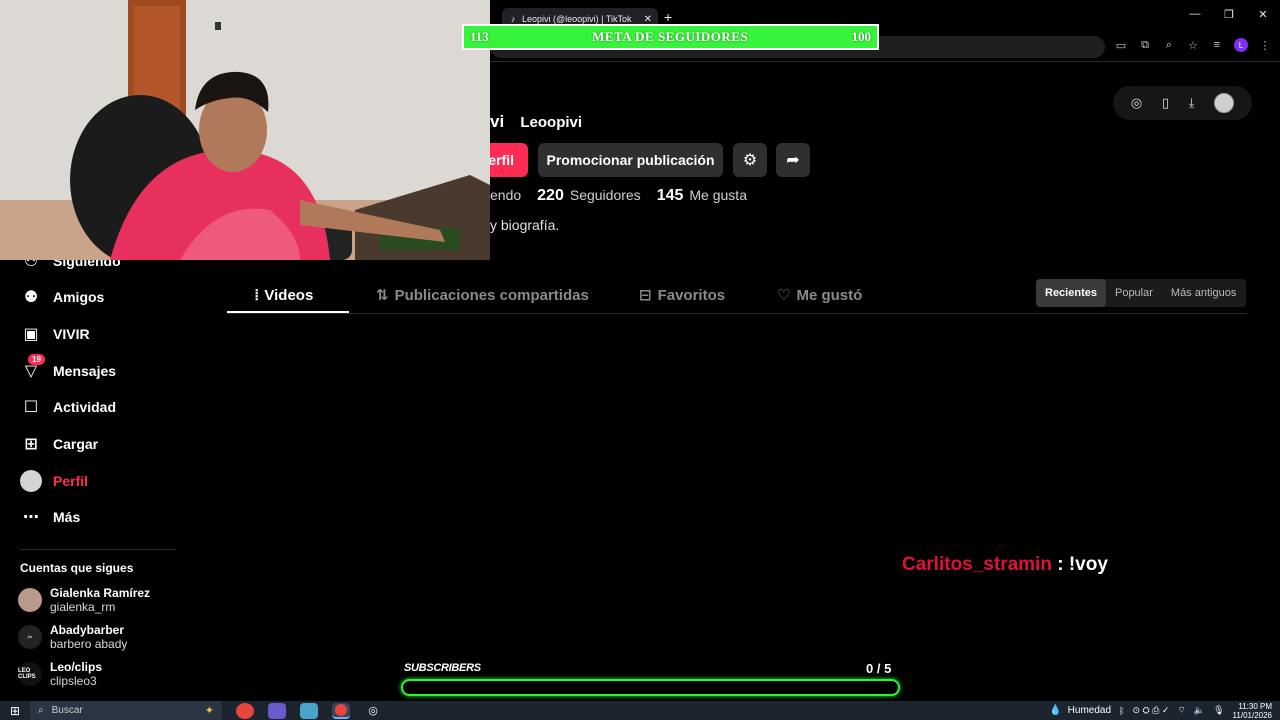  Describe the element at coordinates (1218, 710) in the screenshot. I see `mic-icon: 🎙` at that location.